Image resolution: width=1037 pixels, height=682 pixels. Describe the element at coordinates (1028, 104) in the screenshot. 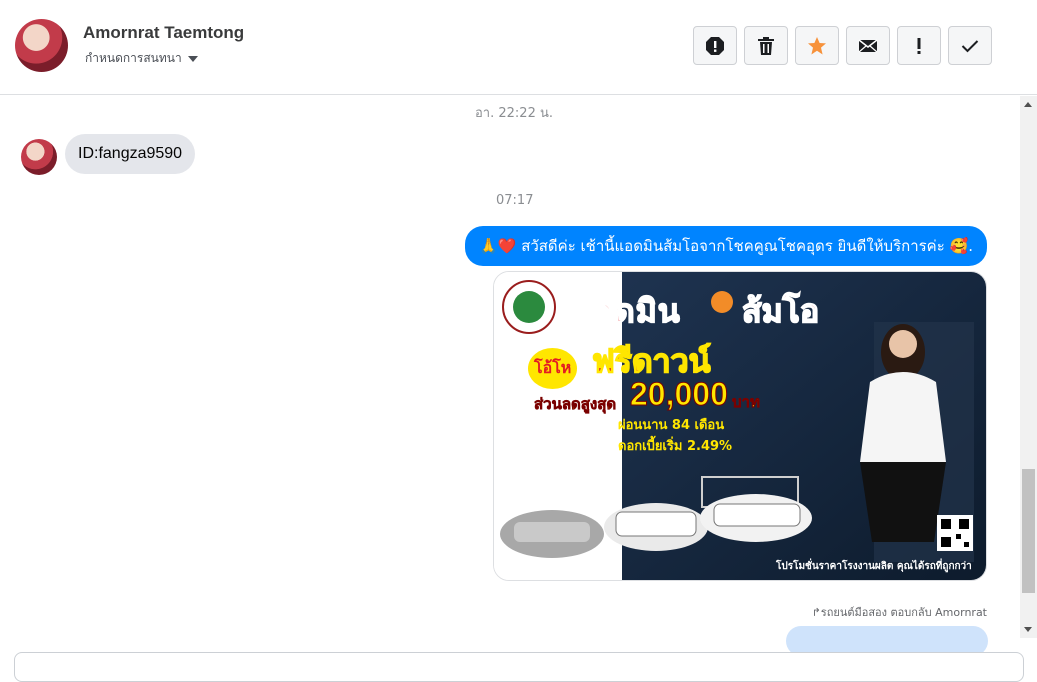

I see `scroll-up-arrow-icon` at that location.